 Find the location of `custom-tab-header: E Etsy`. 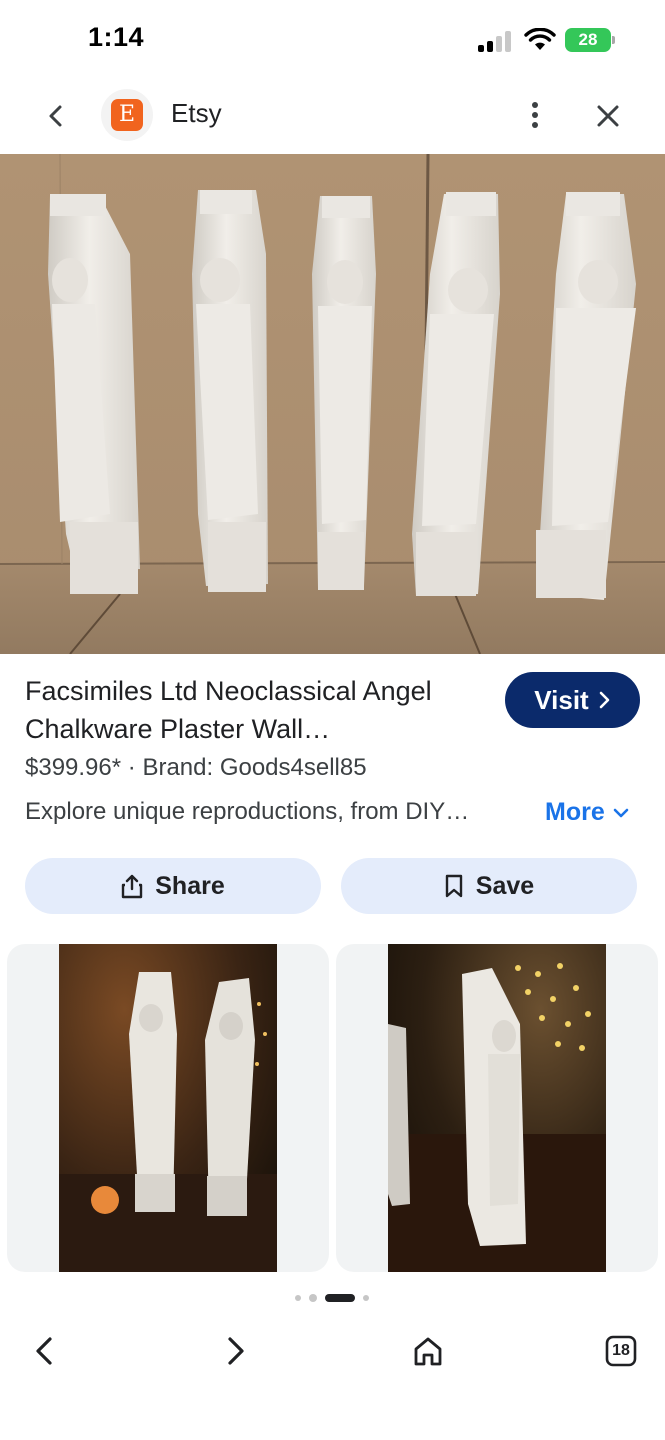

custom-tab-header: E Etsy is located at coordinates (332, 117).